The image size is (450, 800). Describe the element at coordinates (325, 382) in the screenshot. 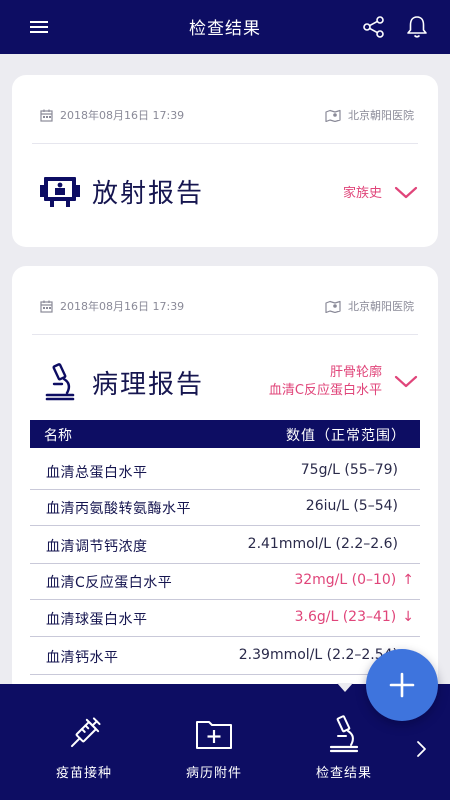

I see `report-tags: 肝骨轮廓 血清C反应蛋白水平` at that location.